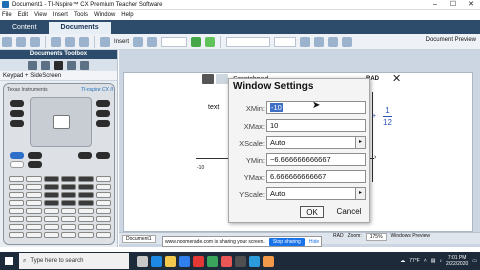  Describe the element at coordinates (9, 261) in the screenshot. I see `start-button` at that location.